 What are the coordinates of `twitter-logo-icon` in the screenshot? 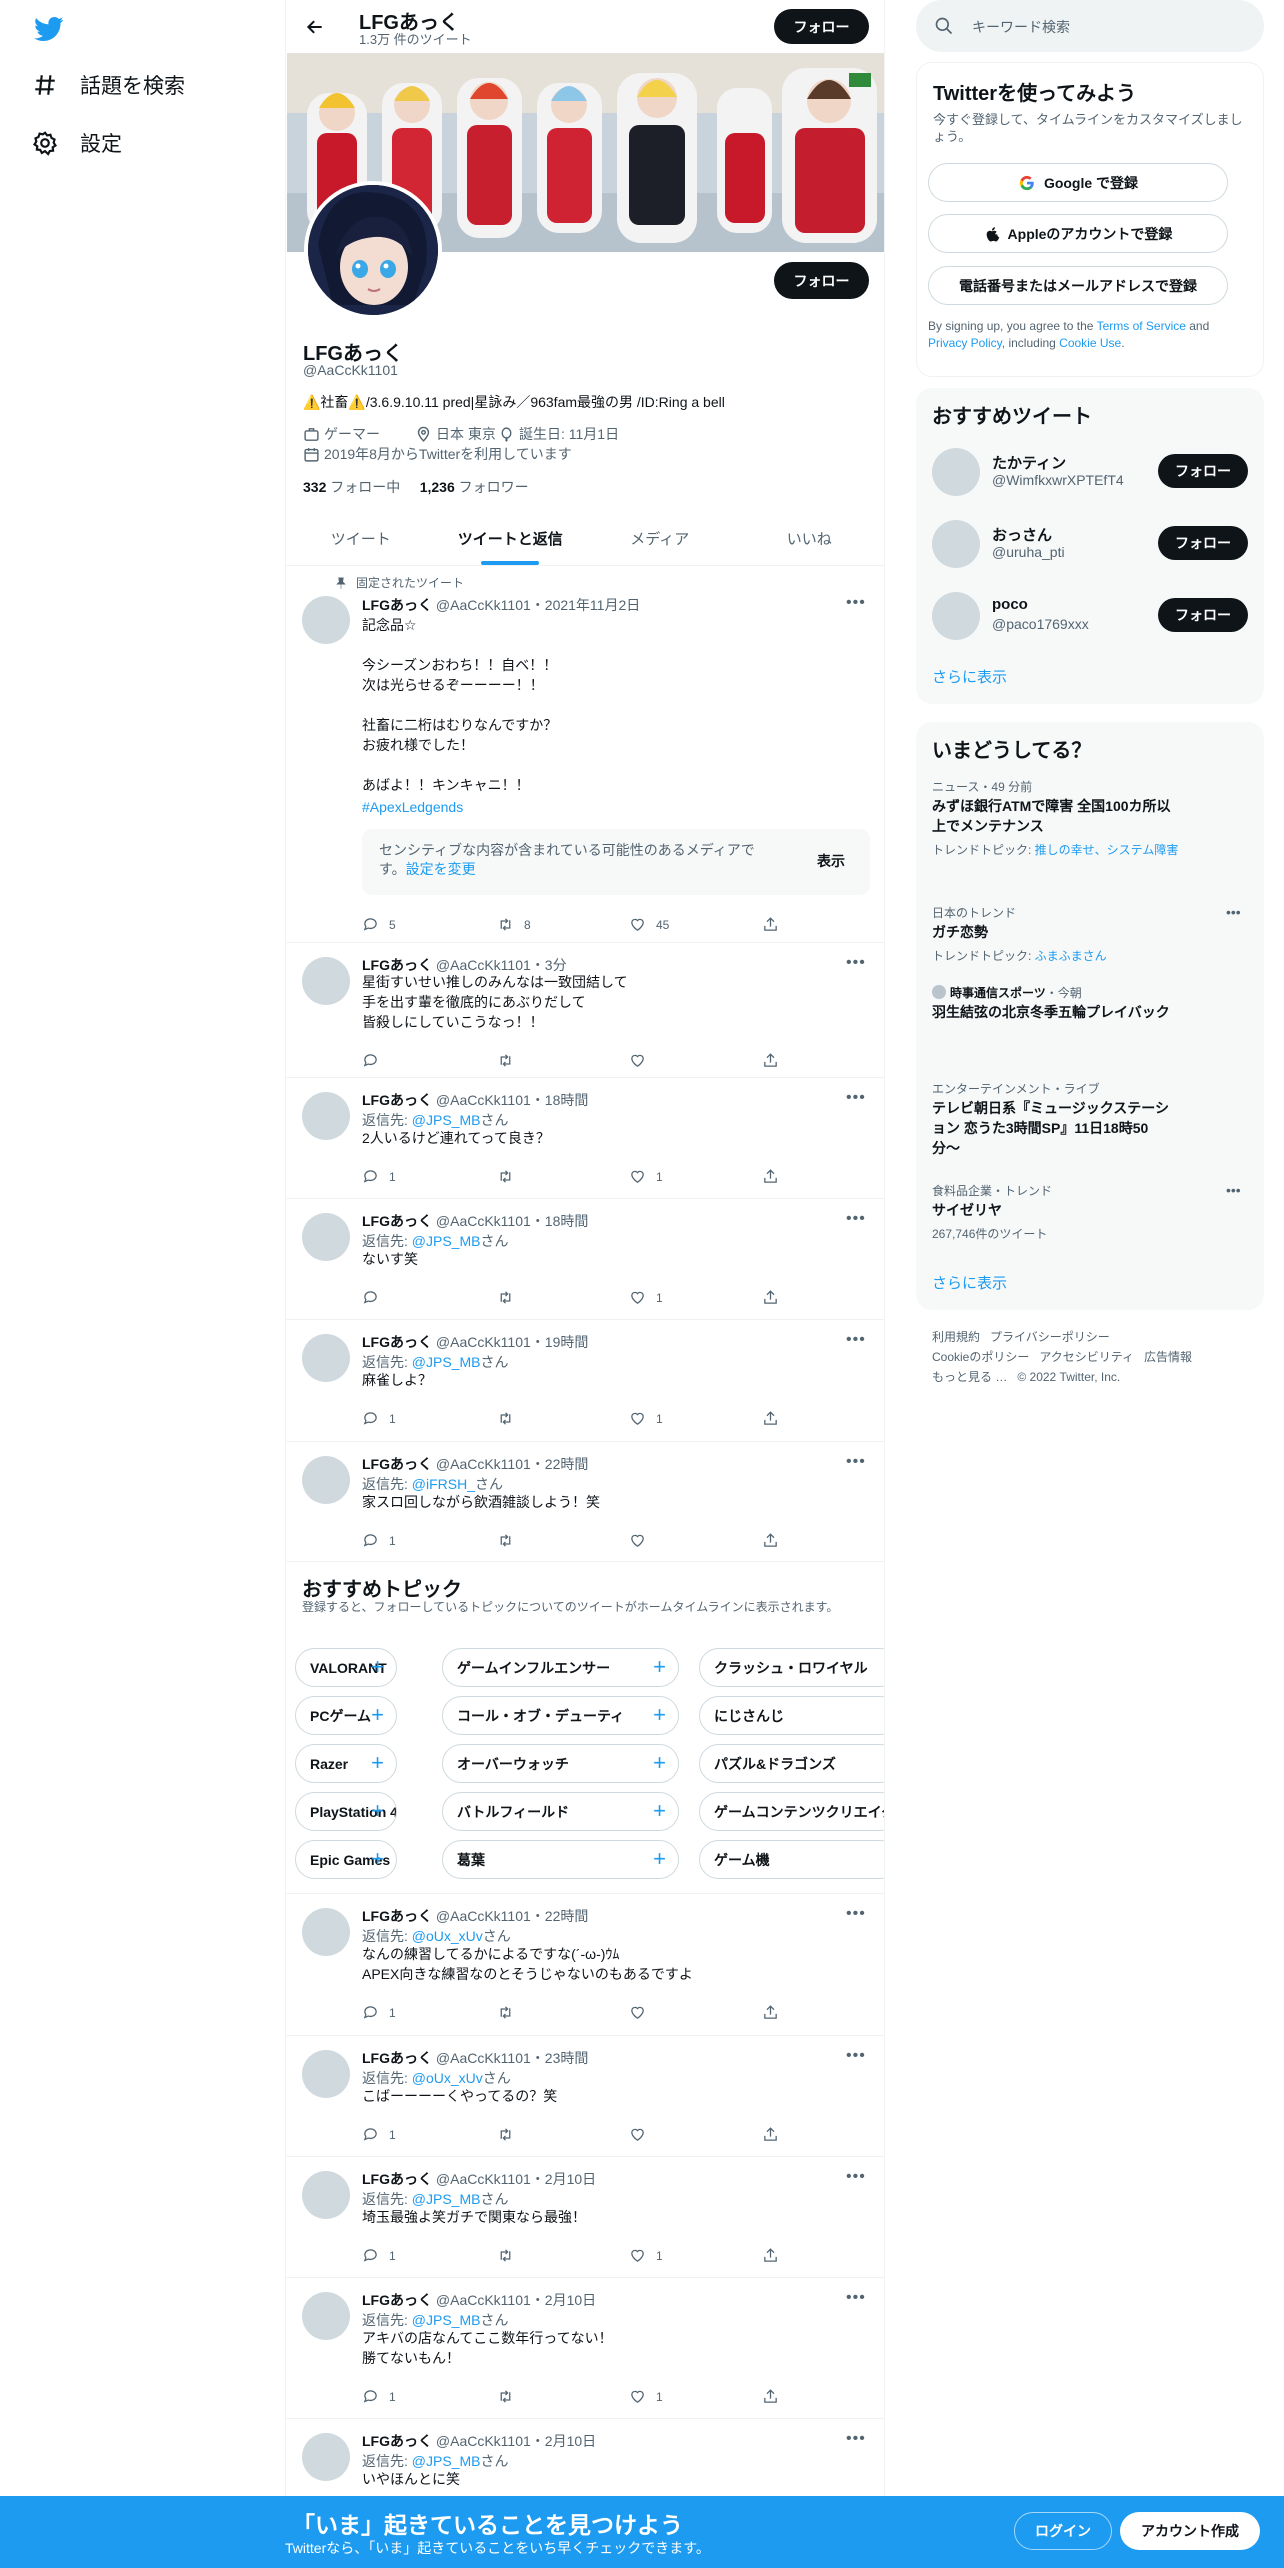 It's located at (49, 29).